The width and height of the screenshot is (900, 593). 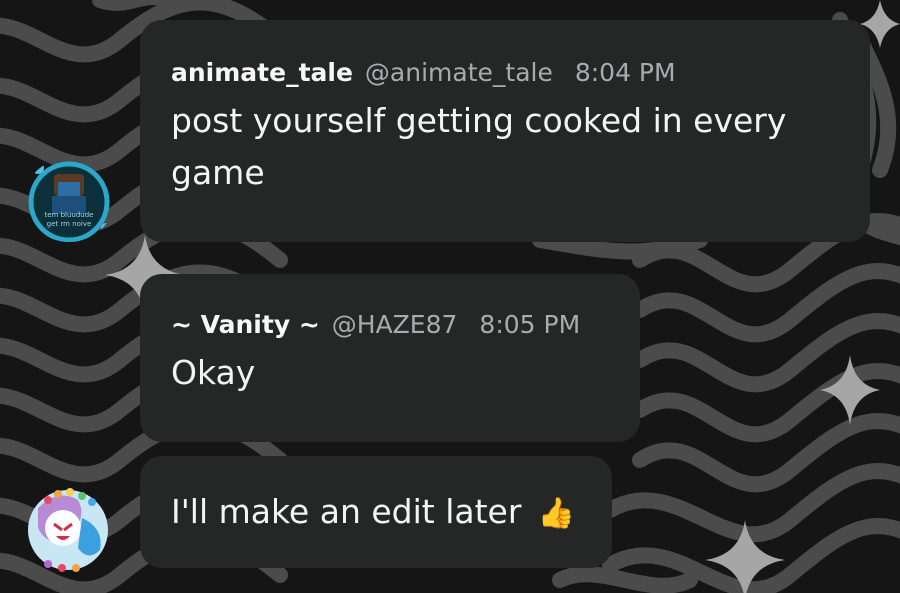 What do you see at coordinates (625, 72) in the screenshot?
I see `timestamp: 8:04 PM` at bounding box center [625, 72].